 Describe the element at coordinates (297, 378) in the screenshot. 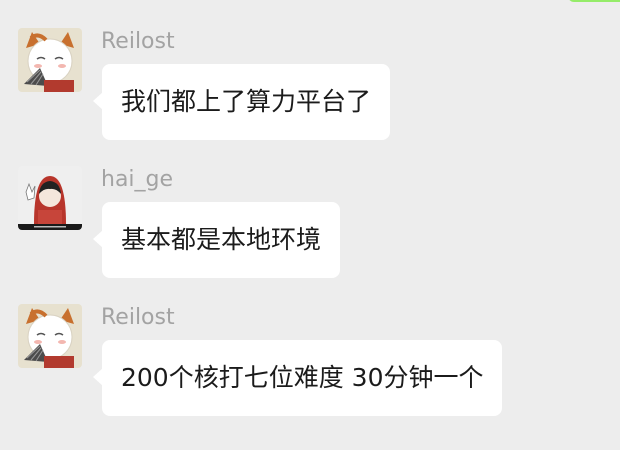

I see `message-bubble: 200个核打七位难度 30分钟一个` at that location.